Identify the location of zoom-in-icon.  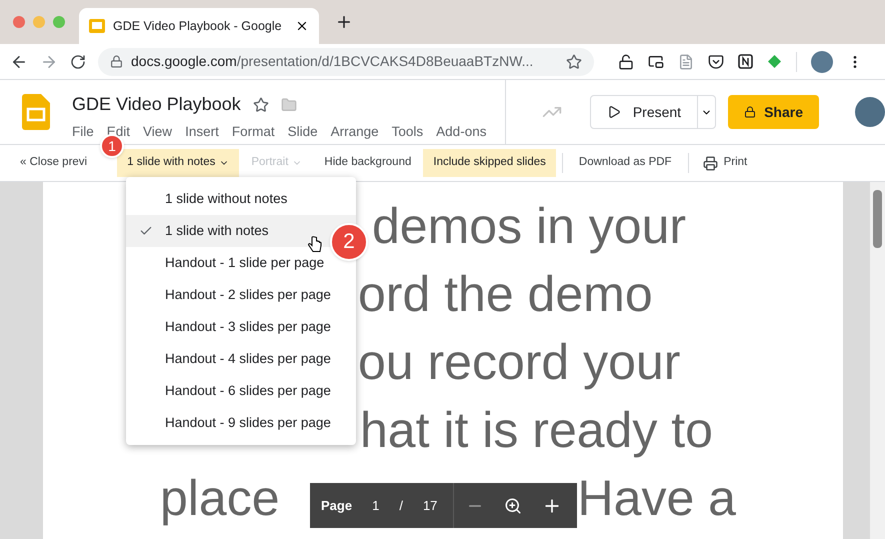
(513, 505).